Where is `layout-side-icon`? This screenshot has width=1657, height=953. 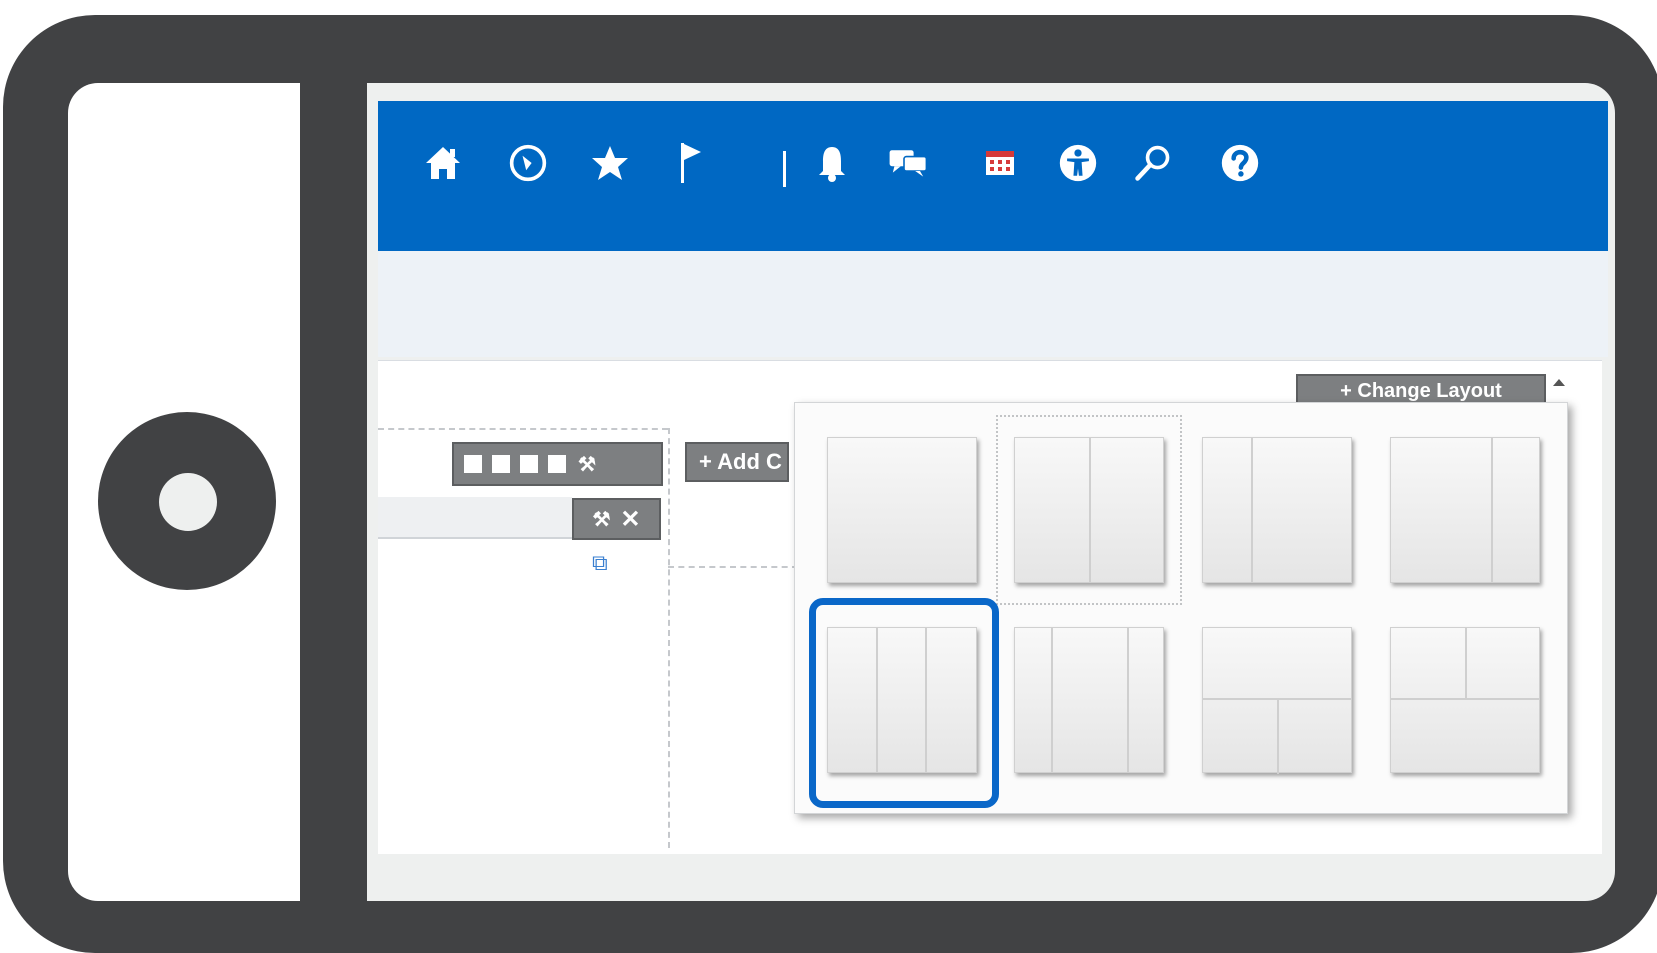
layout-side-icon is located at coordinates (557, 464).